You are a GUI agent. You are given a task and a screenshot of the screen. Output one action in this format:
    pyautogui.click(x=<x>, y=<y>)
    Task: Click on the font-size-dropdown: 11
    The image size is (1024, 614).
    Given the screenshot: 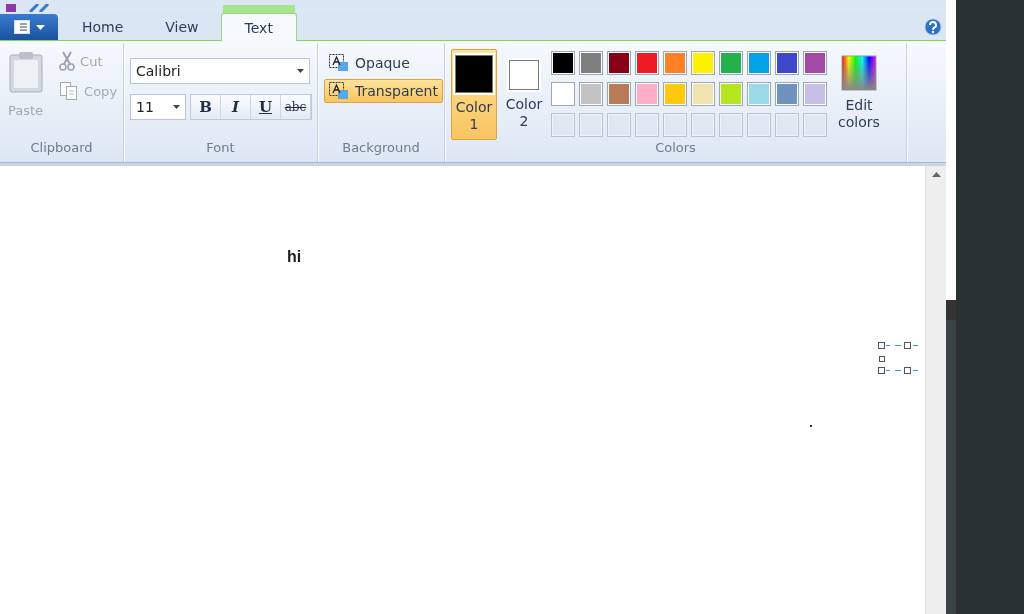 What is the action you would take?
    pyautogui.click(x=158, y=107)
    